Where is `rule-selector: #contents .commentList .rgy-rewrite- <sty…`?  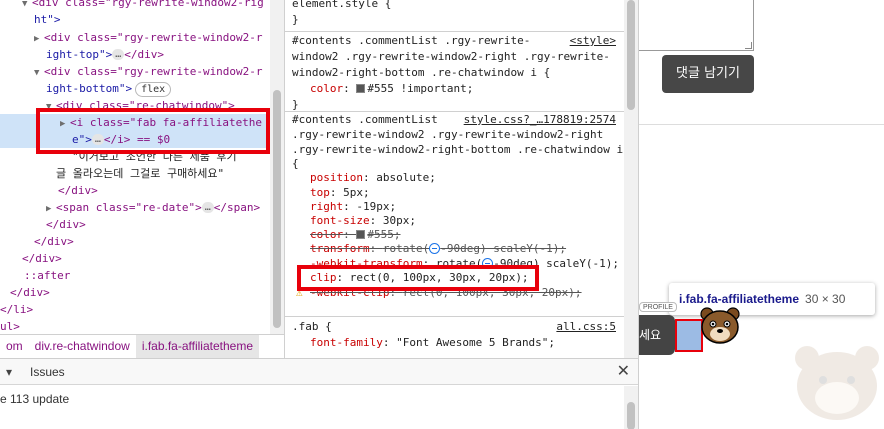
rule-selector: #contents .commentList .rgy-rewrite- <sty… is located at coordinates (456, 41).